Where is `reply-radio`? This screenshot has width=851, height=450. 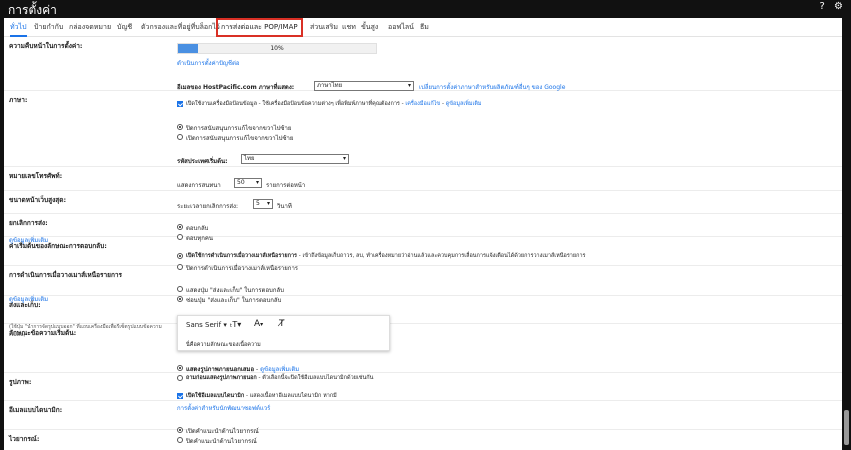 reply-radio is located at coordinates (180, 227).